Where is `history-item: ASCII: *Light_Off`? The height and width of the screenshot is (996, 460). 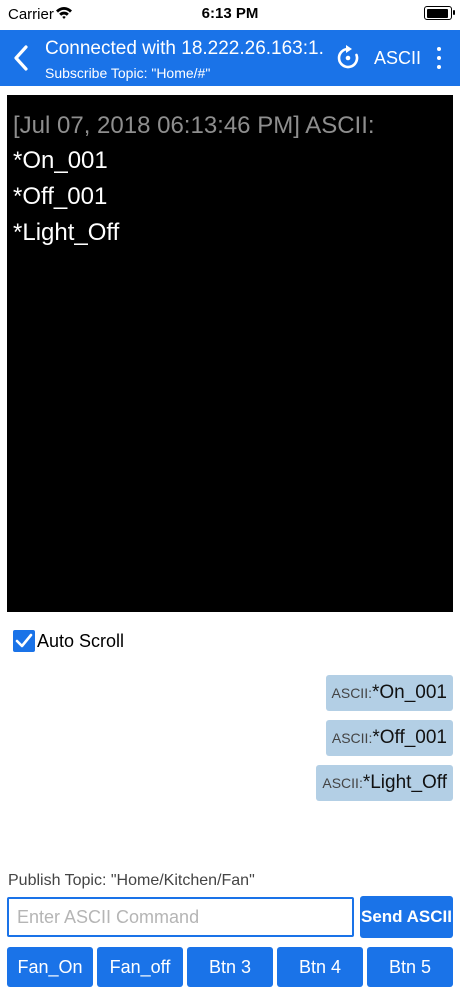 history-item: ASCII: *Light_Off is located at coordinates (384, 783).